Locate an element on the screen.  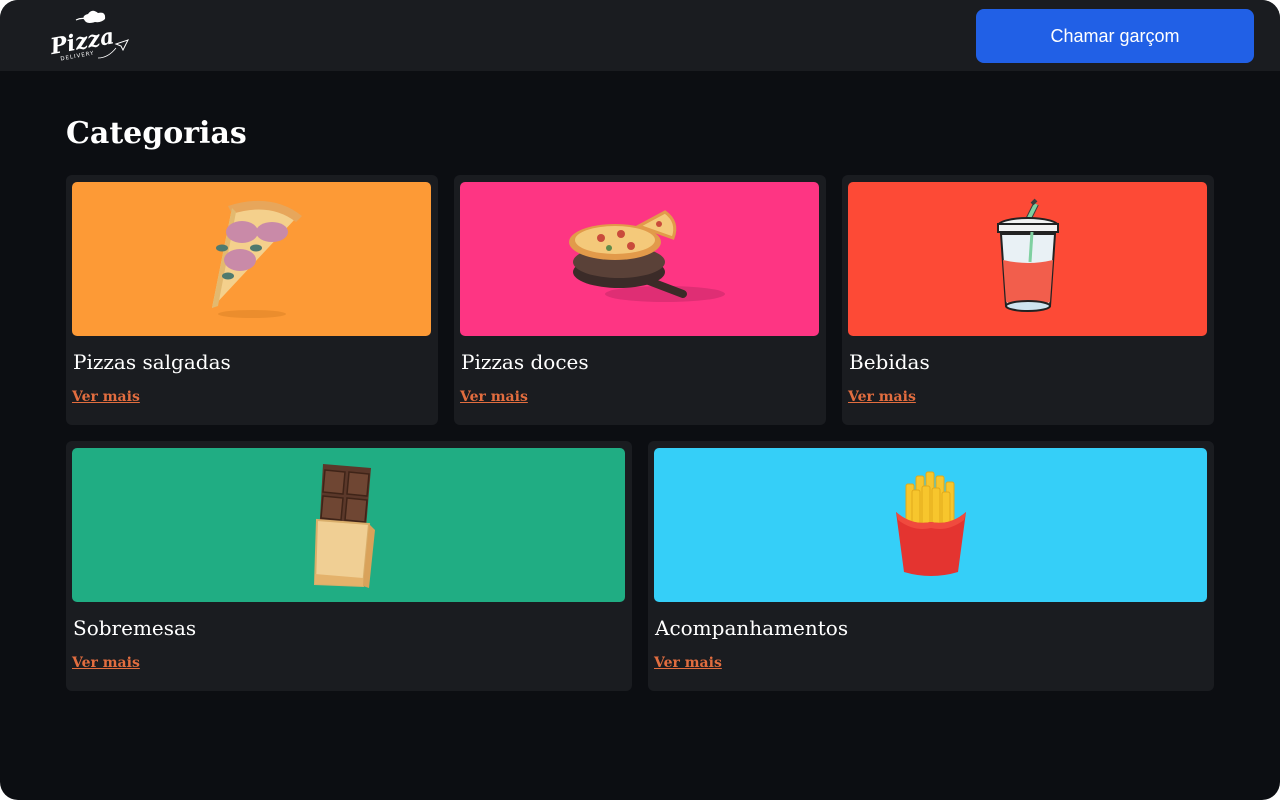
category-card-bebidas: Bebidas Ver mais is located at coordinates (1028, 300).